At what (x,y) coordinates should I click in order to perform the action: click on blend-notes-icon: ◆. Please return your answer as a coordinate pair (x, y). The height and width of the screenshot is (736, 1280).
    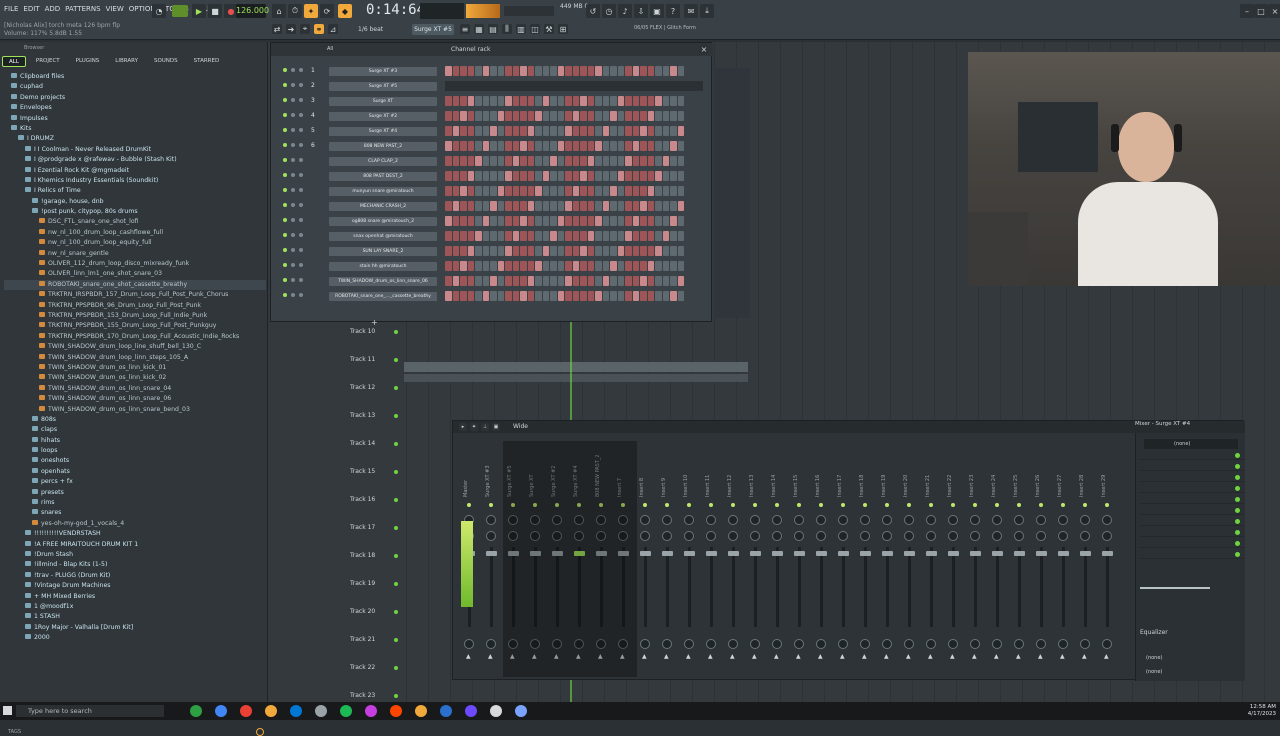
    Looking at the image, I should click on (345, 11).